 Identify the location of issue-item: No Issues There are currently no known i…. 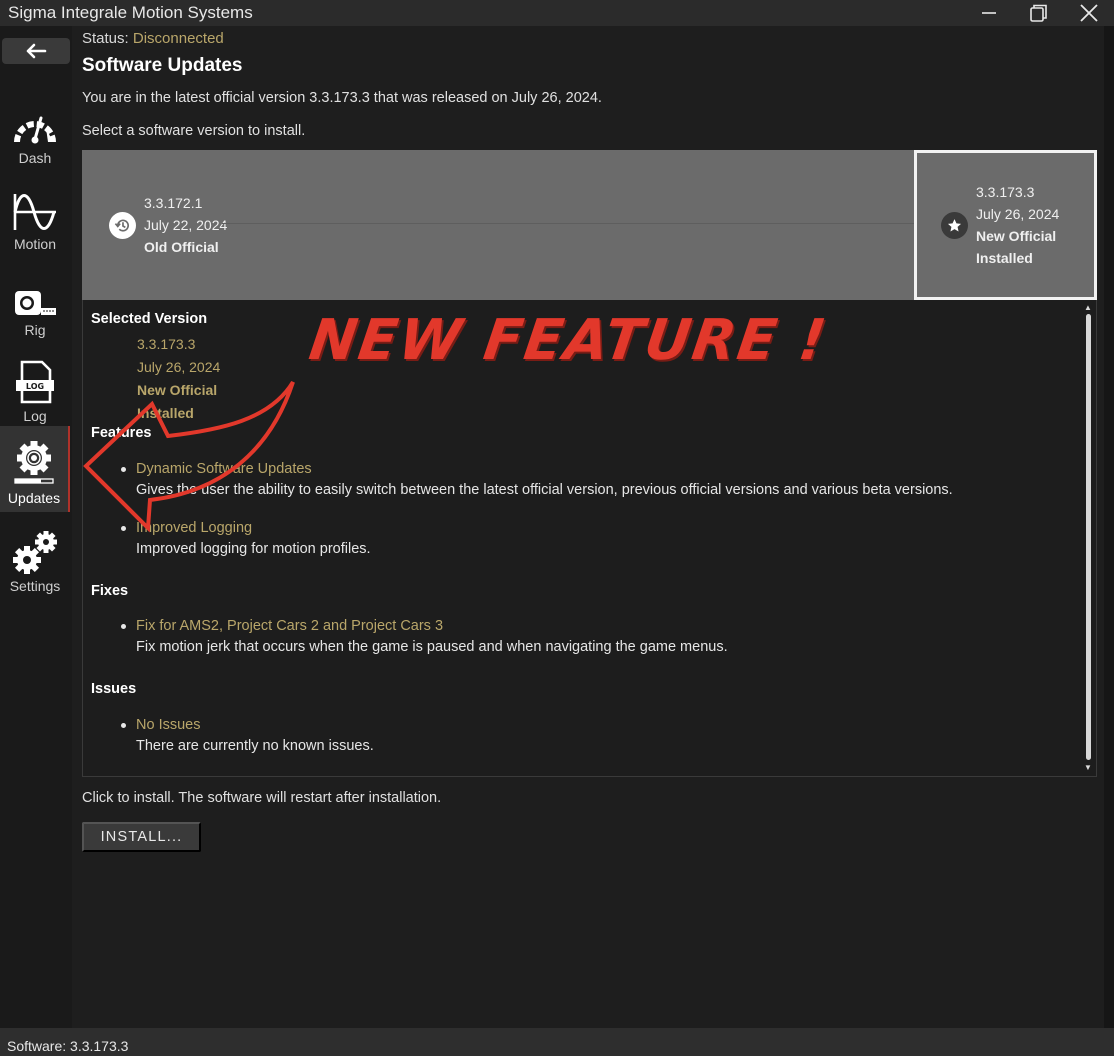
(247, 735).